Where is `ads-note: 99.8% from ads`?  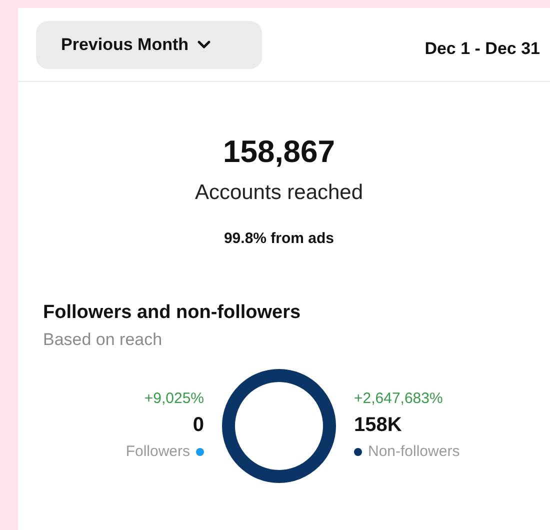
ads-note: 99.8% from ads is located at coordinates (279, 239).